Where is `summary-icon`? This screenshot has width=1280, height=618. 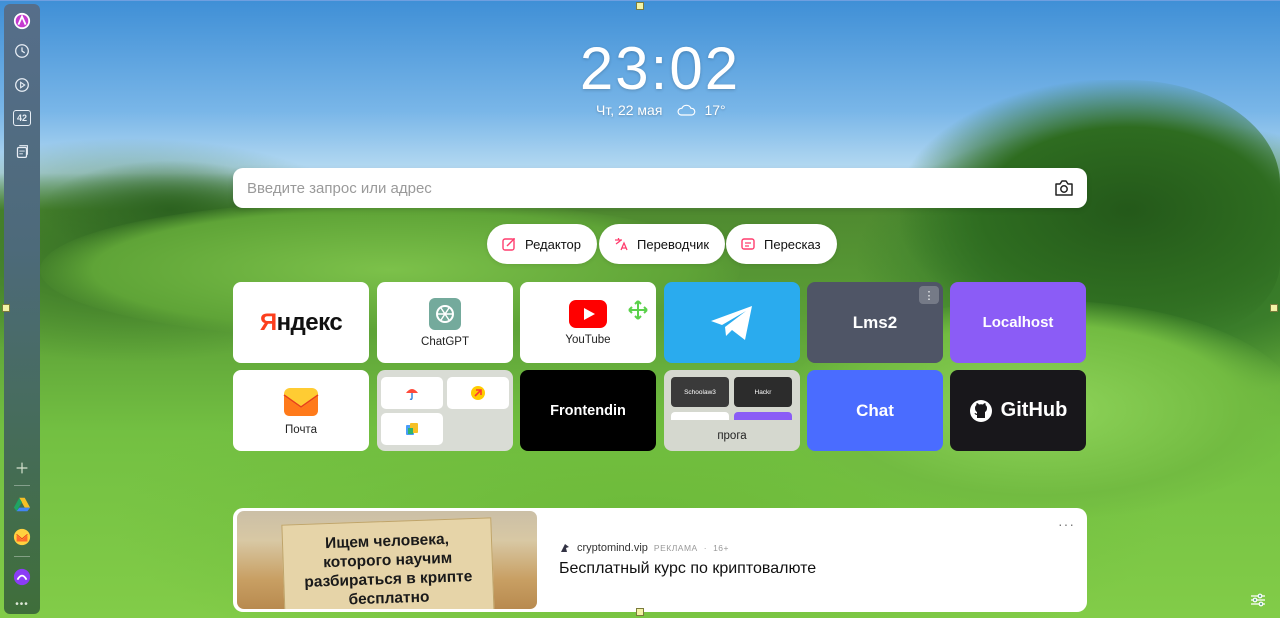 summary-icon is located at coordinates (748, 244).